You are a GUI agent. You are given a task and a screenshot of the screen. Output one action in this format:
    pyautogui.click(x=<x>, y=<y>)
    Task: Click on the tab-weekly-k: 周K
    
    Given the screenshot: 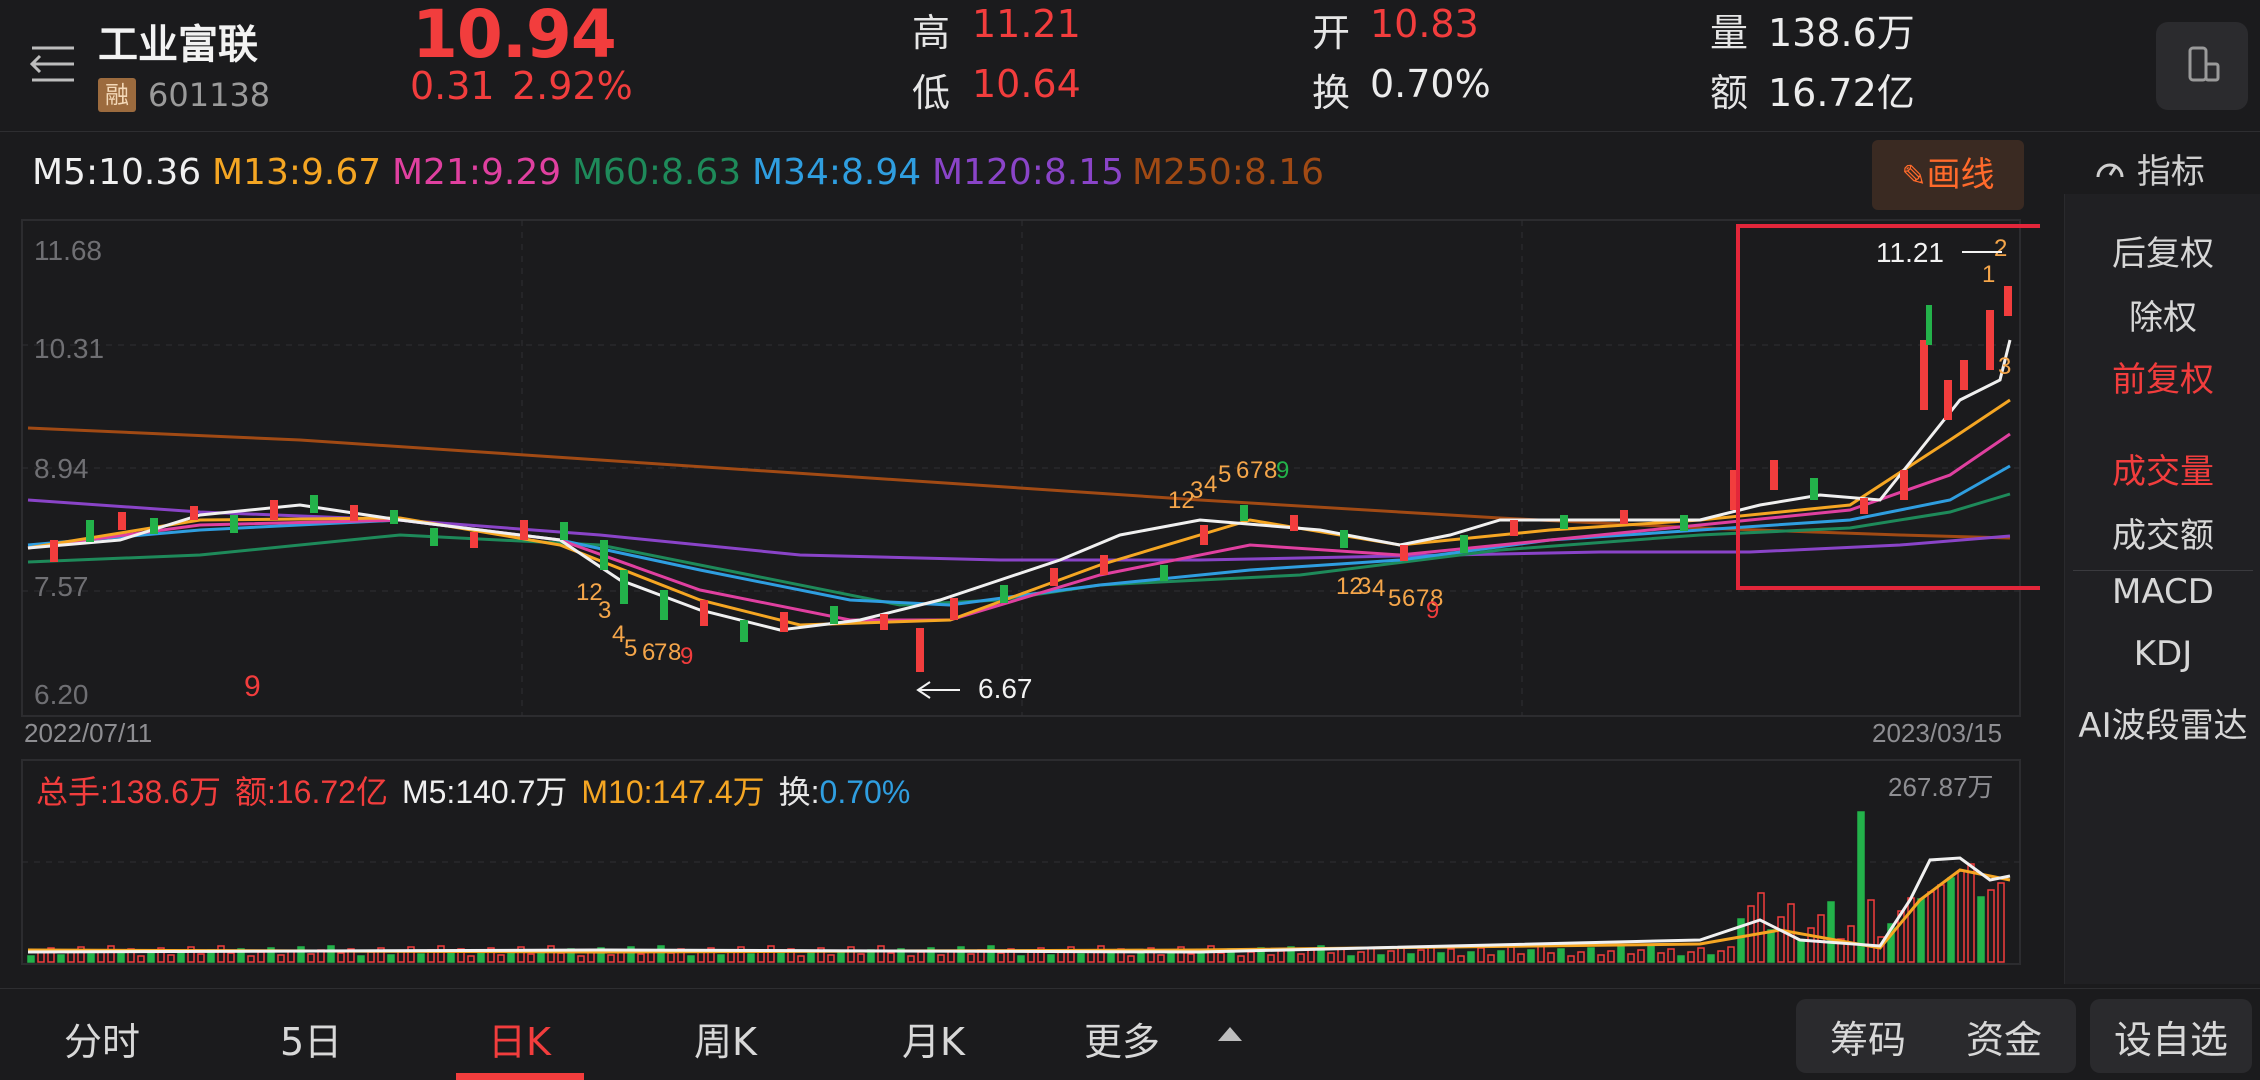 What is the action you would take?
    pyautogui.click(x=725, y=1038)
    